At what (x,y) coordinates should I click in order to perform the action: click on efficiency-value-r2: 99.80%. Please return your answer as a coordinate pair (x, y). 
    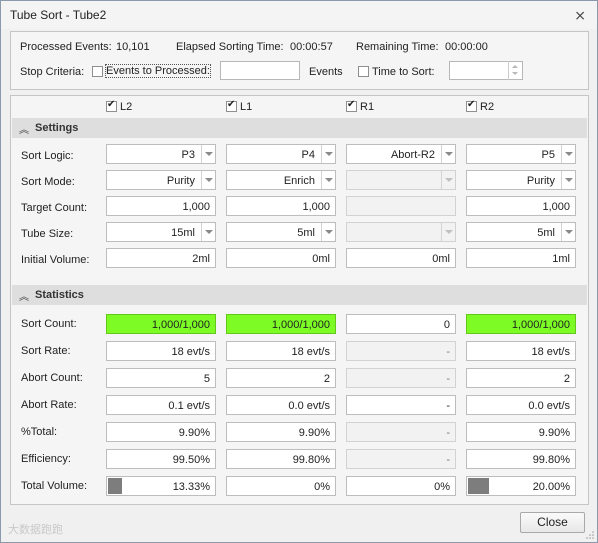
    Looking at the image, I should click on (521, 459).